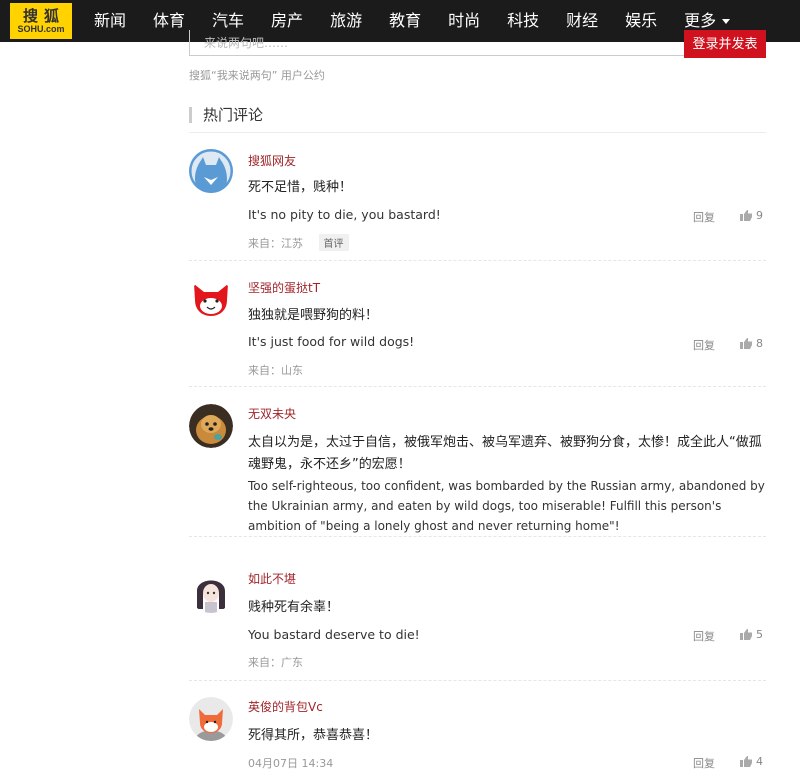  Describe the element at coordinates (333, 242) in the screenshot. I see `first-comment-badge: 首评` at that location.